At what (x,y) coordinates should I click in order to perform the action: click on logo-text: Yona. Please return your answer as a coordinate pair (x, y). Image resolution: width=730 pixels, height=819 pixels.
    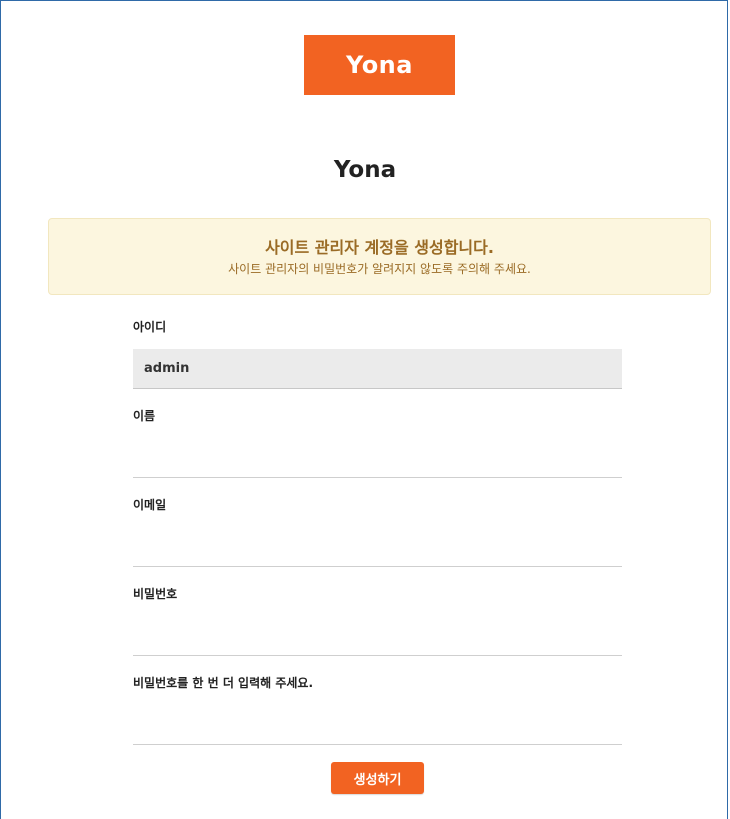
    Looking at the image, I should click on (379, 65).